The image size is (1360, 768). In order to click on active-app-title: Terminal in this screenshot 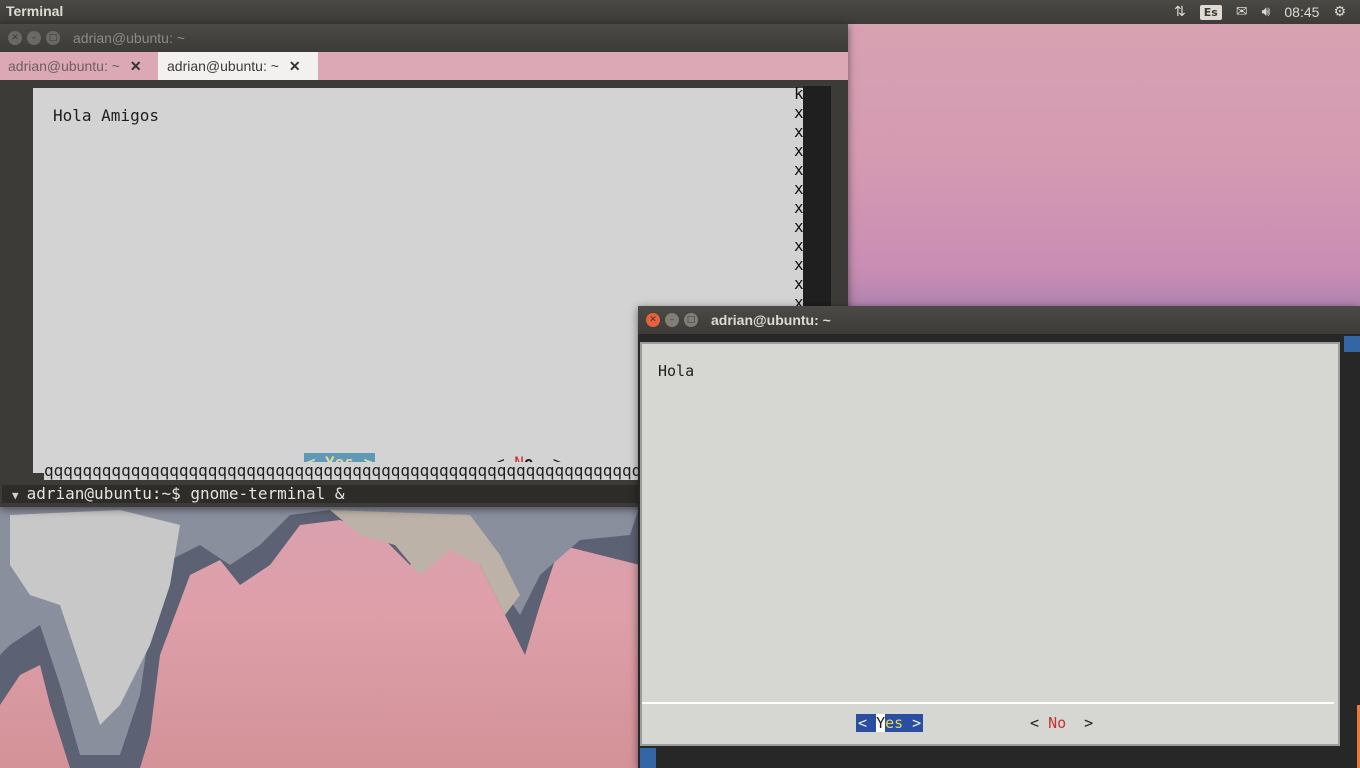, I will do `click(35, 11)`.